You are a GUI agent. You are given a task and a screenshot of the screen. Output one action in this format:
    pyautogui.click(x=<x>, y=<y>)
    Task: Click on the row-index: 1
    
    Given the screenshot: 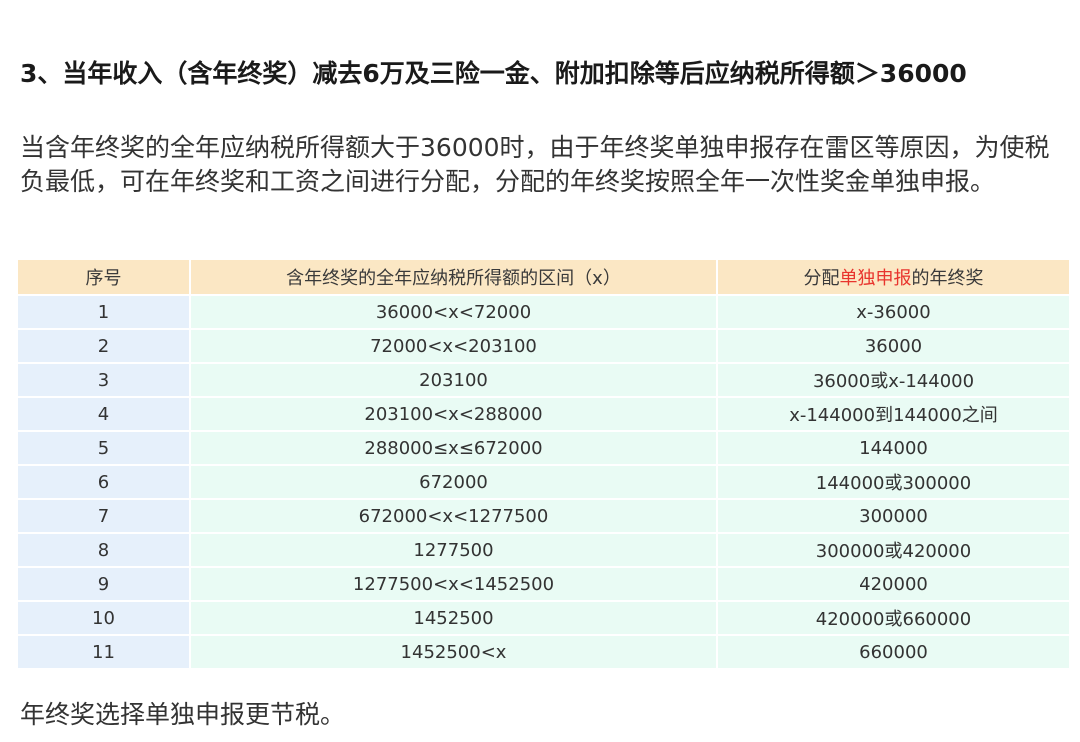 What is the action you would take?
    pyautogui.click(x=103, y=312)
    